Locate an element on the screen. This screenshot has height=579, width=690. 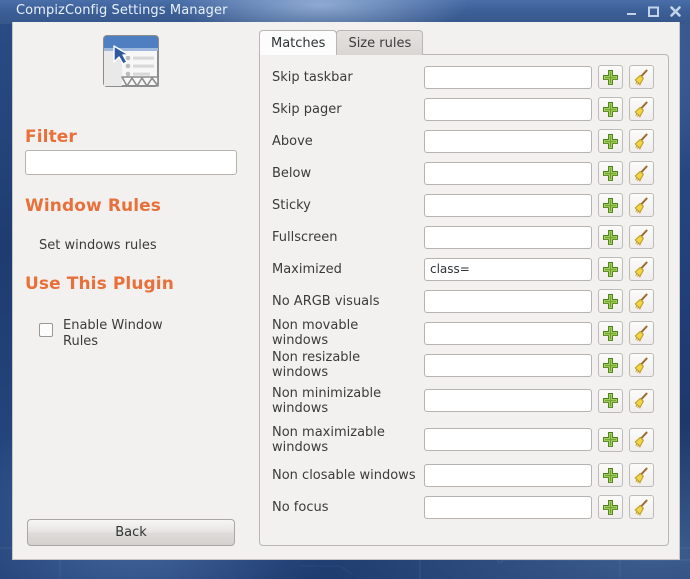
rule-row: Non resizable windows is located at coordinates (464, 365).